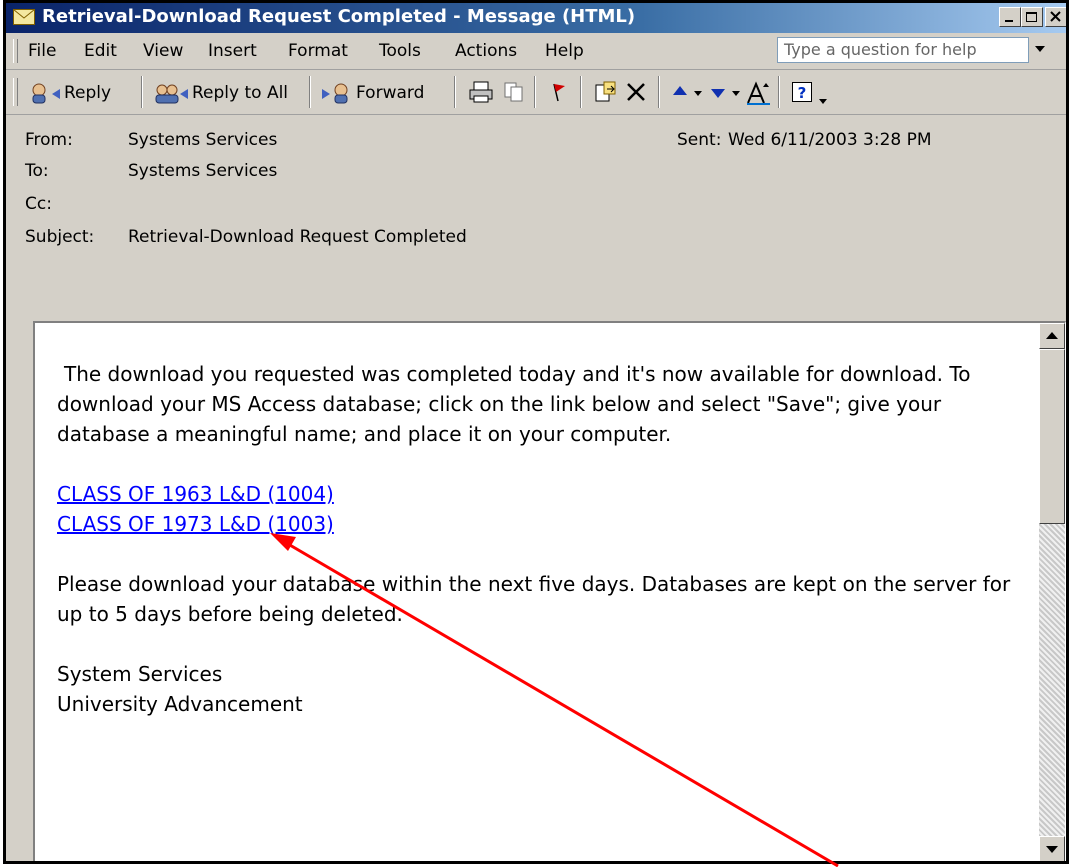  What do you see at coordinates (49, 140) in the screenshot?
I see `from-label: From:` at bounding box center [49, 140].